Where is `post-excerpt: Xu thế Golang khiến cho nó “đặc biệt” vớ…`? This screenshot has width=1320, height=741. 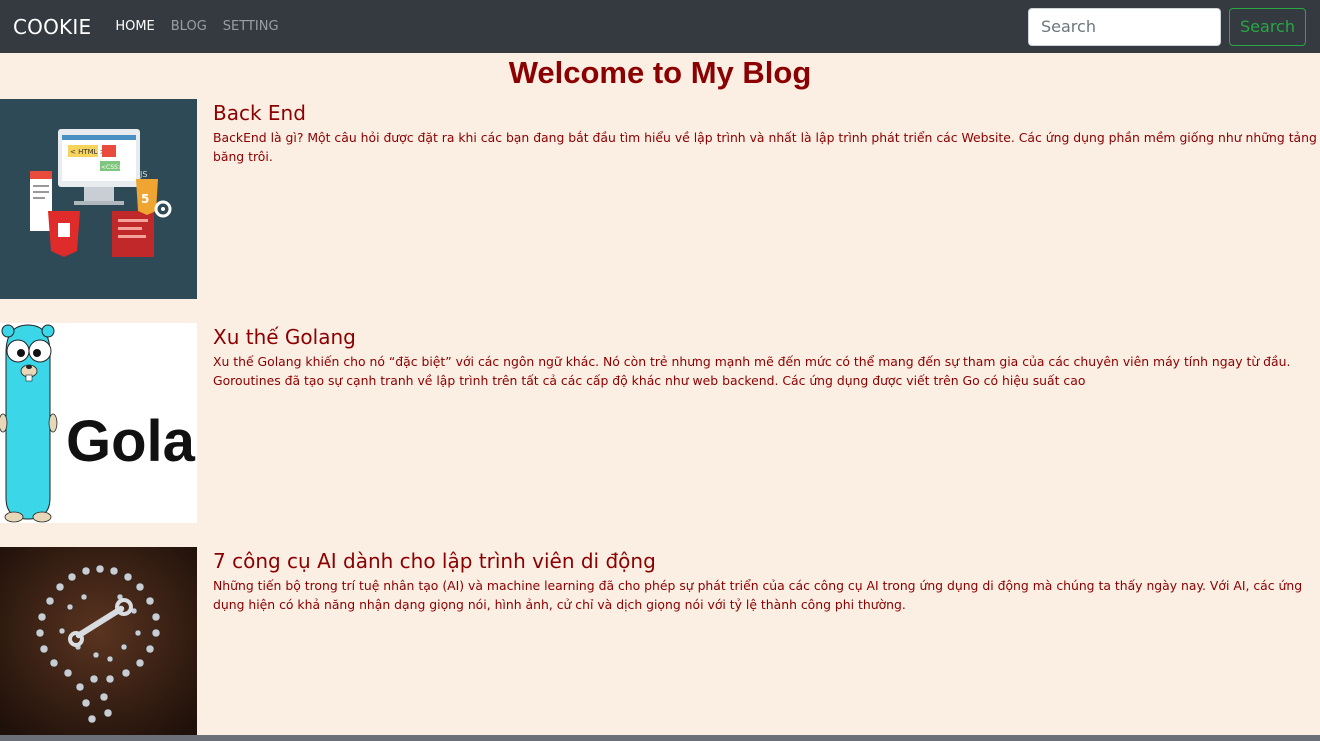 post-excerpt: Xu thế Golang khiến cho nó “đặc biệt” vớ… is located at coordinates (752, 371).